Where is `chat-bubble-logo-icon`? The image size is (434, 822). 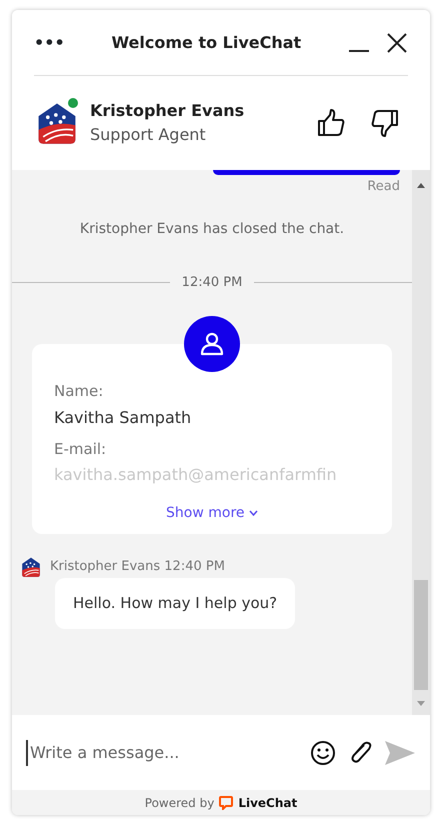 chat-bubble-logo-icon is located at coordinates (226, 803).